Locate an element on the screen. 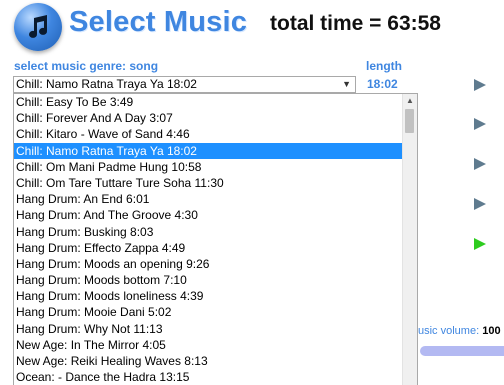  song-select: Chill: Namo Ratna Traya Ya 18:02 ▼ is located at coordinates (184, 84).